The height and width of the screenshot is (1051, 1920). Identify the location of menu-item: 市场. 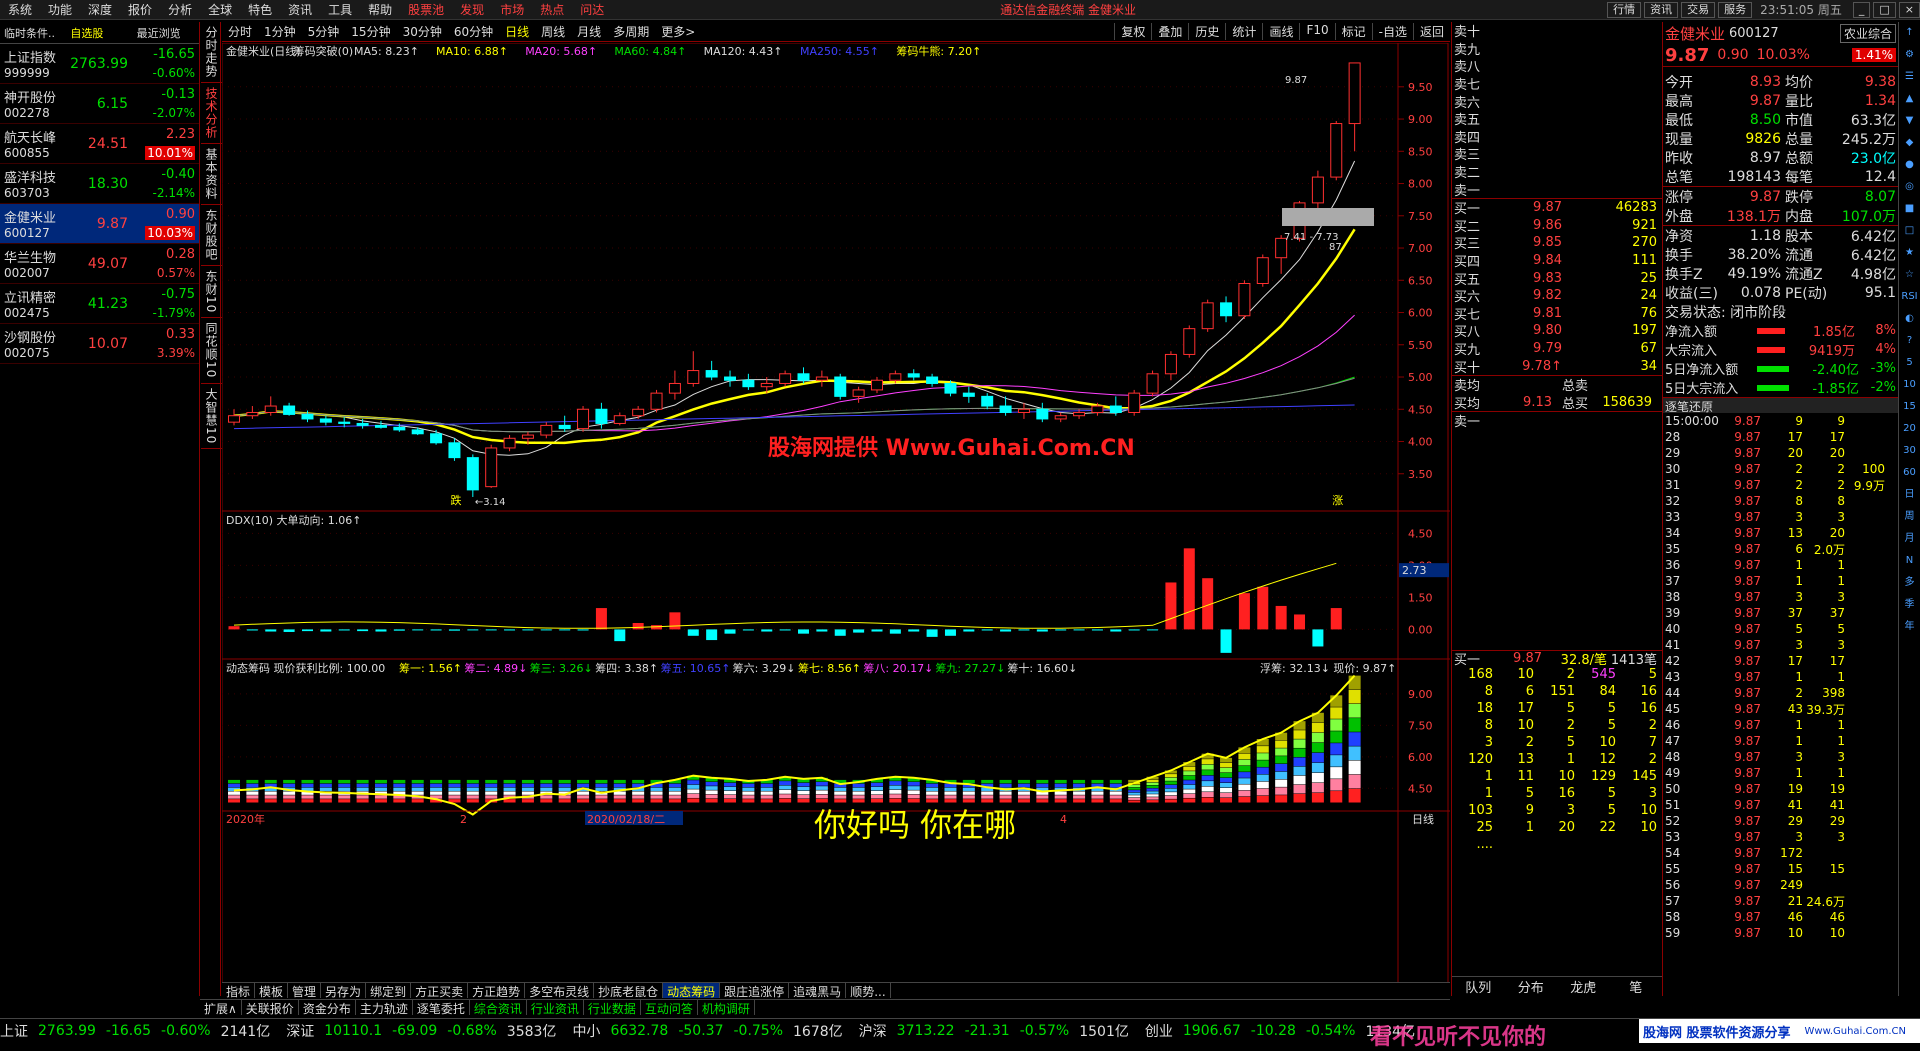
(512, 9).